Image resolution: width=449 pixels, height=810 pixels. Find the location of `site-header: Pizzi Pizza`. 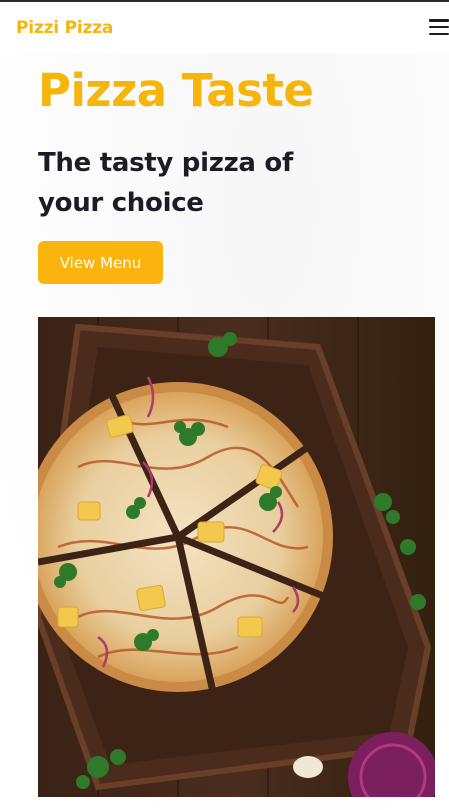

site-header: Pizzi Pizza is located at coordinates (224, 27).